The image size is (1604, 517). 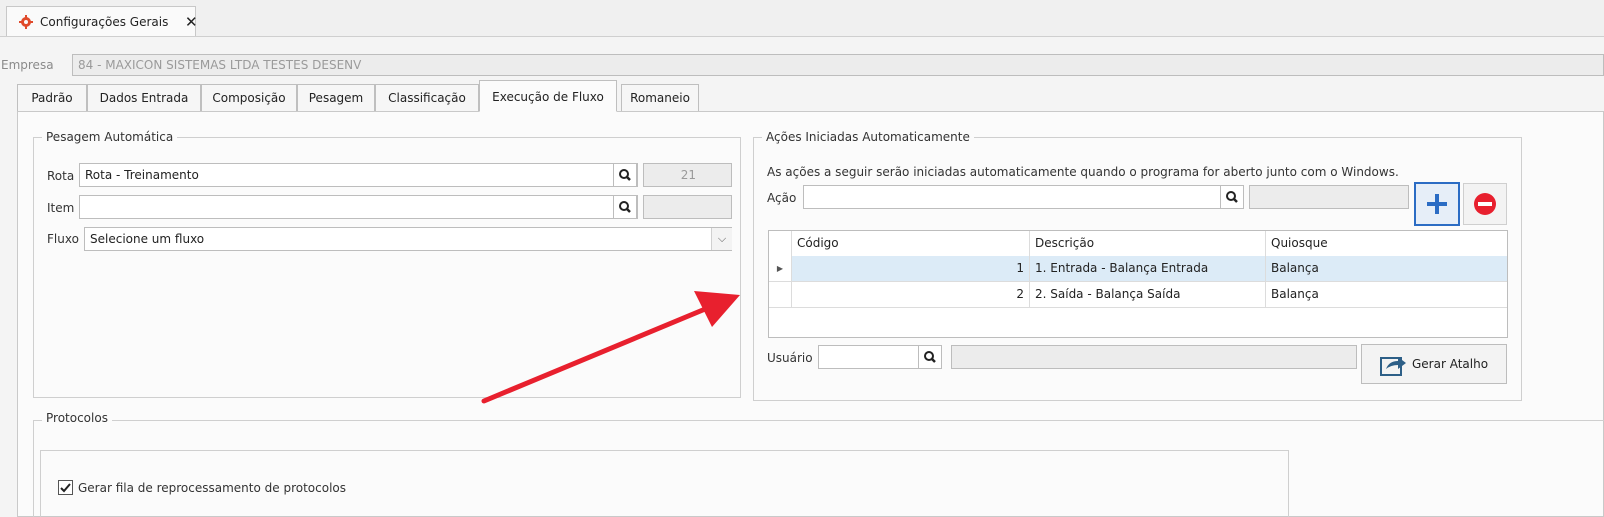 I want to click on gerar-atalho-button: Gerar Atalho, so click(x=1434, y=364).